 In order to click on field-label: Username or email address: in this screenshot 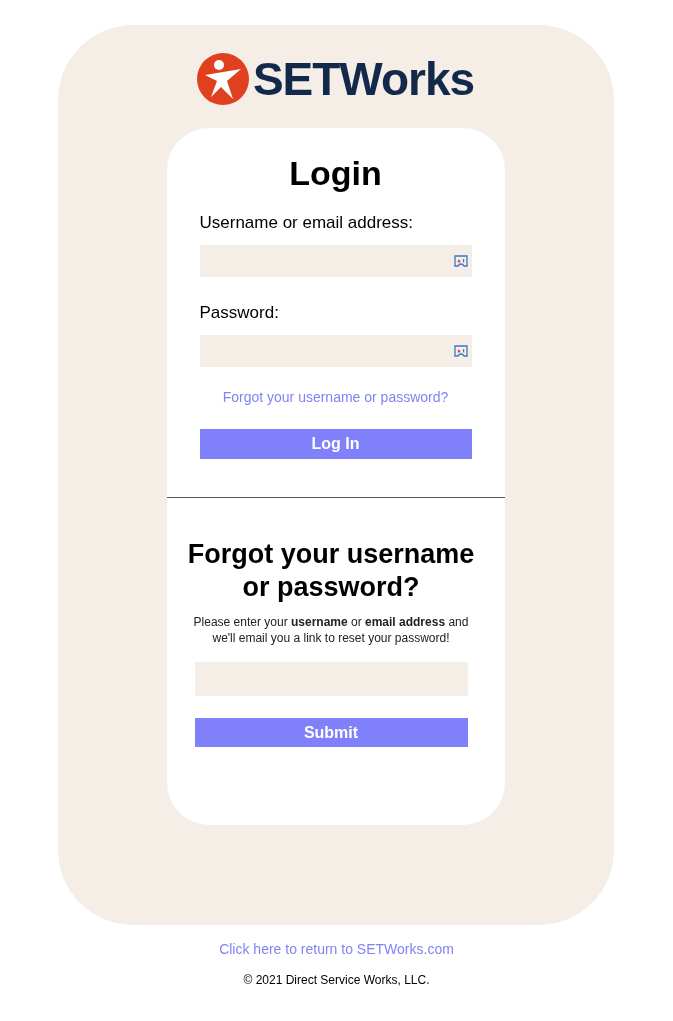, I will do `click(307, 223)`.